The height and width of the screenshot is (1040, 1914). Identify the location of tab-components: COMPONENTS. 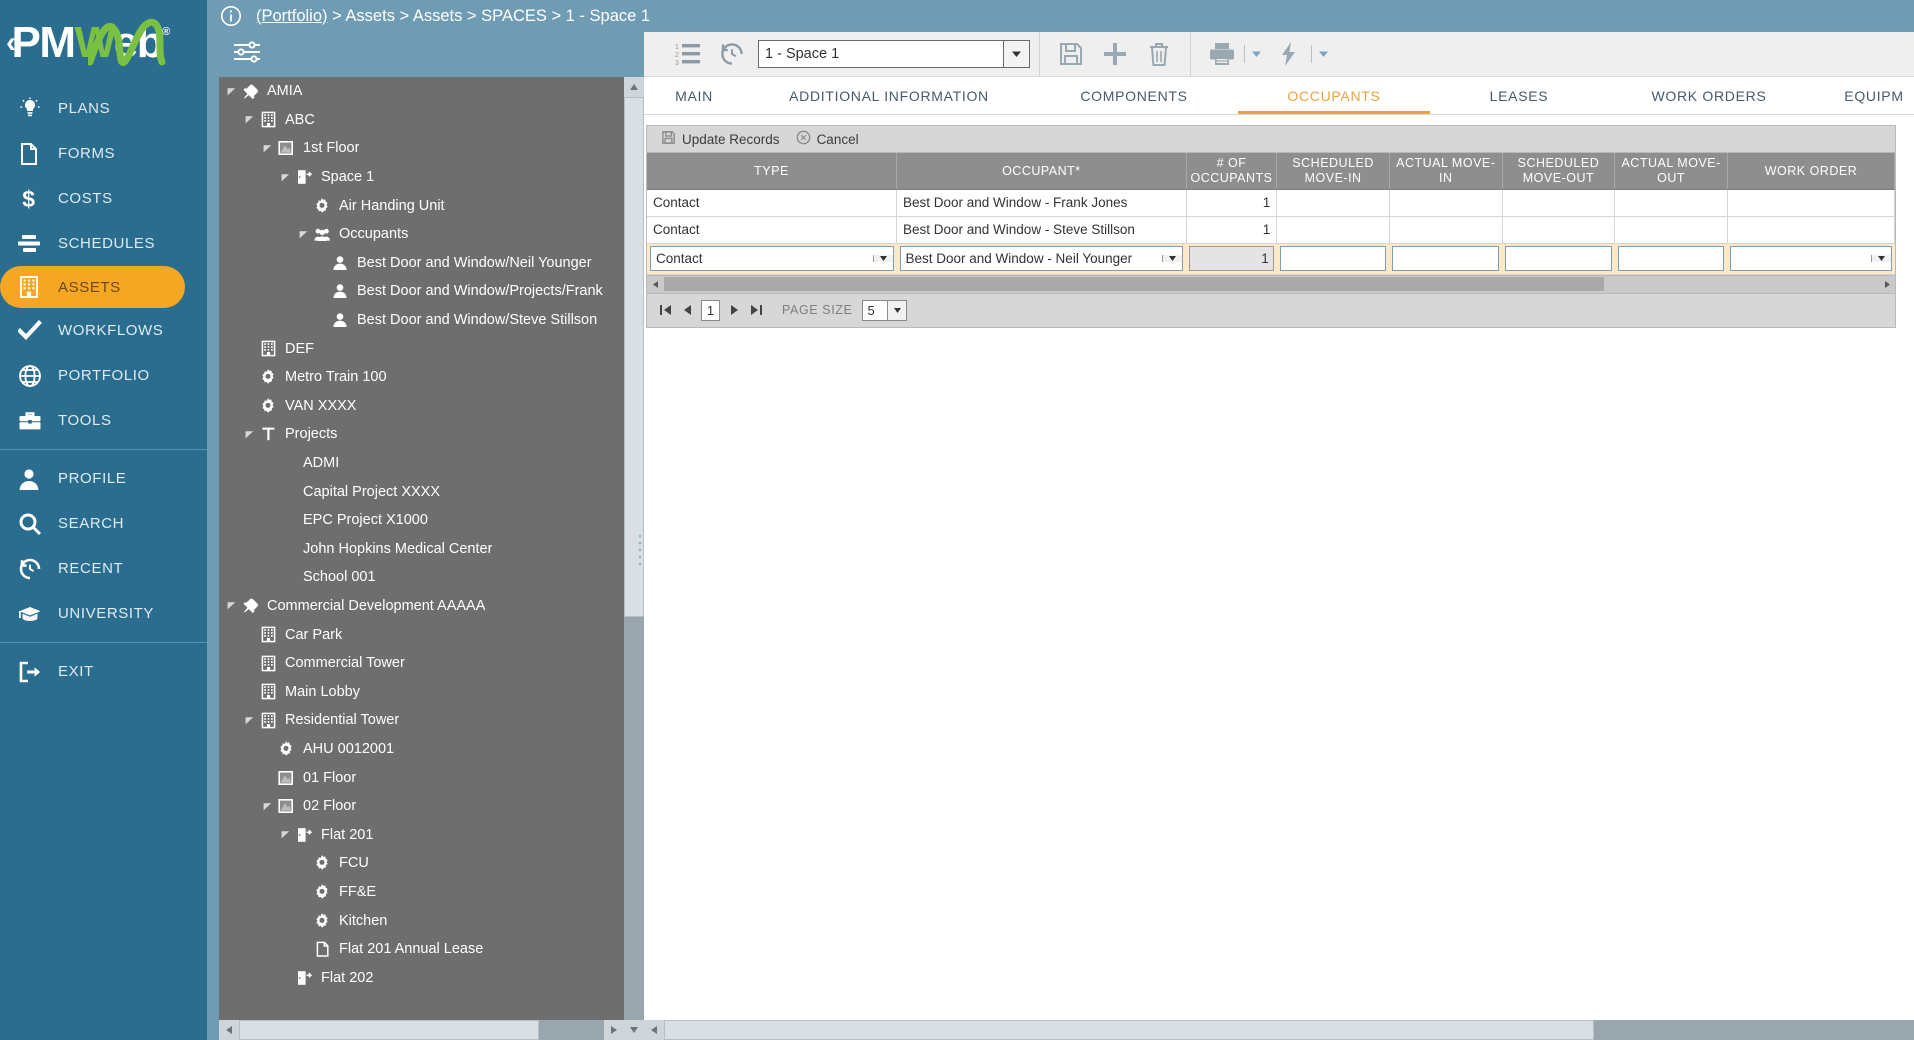
(1134, 95).